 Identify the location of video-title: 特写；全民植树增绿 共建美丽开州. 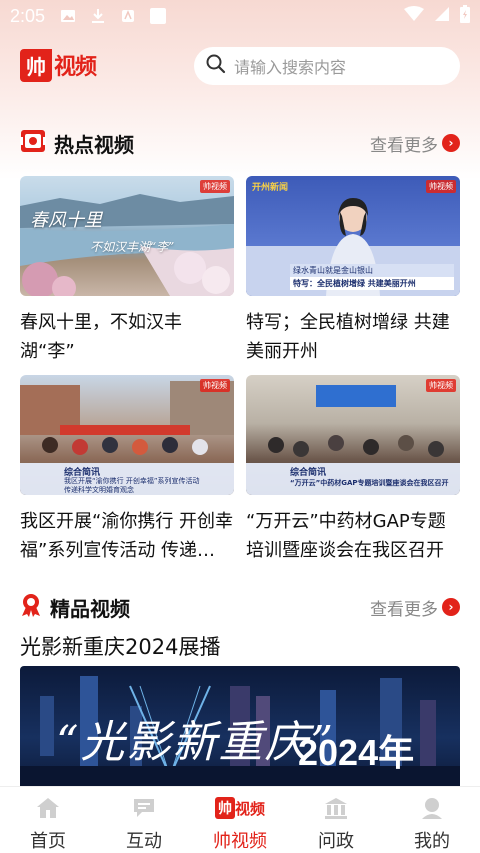
(348, 337).